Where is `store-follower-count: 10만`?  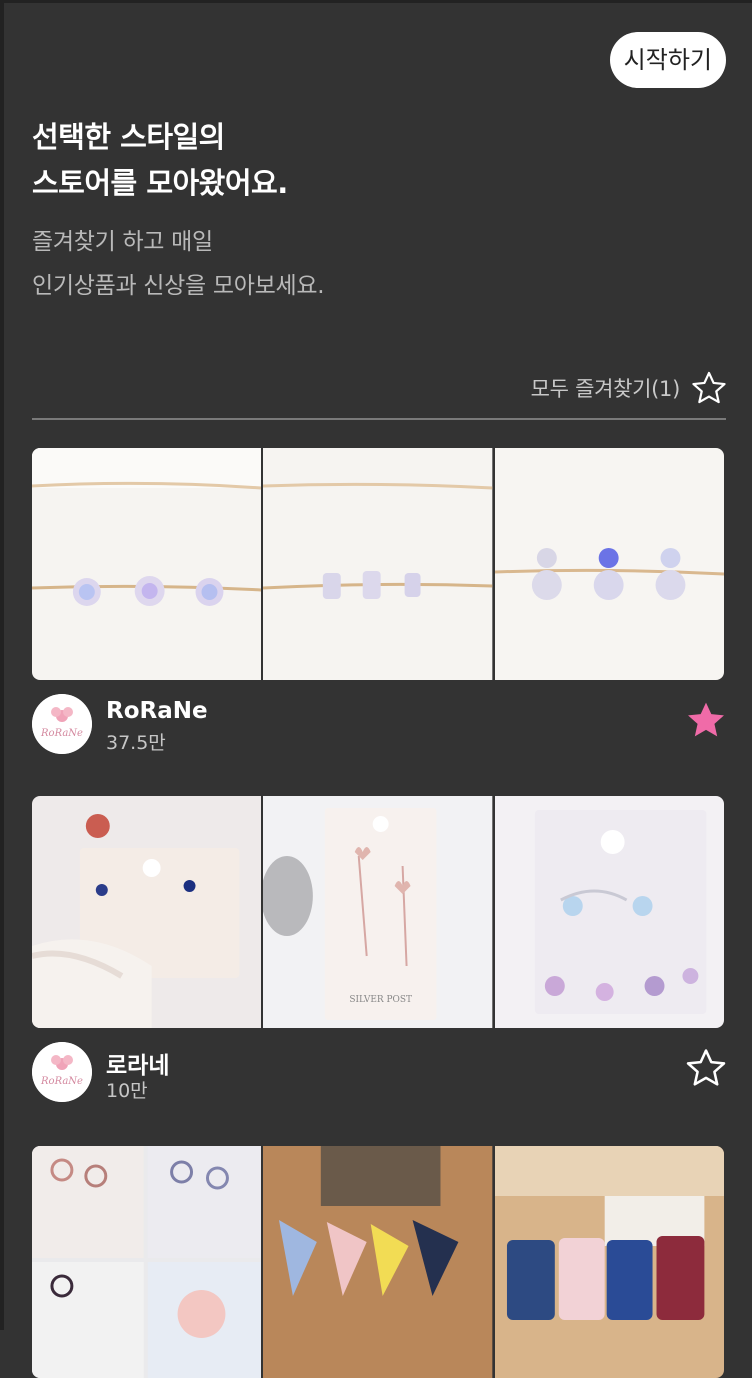
store-follower-count: 10만 is located at coordinates (127, 1091).